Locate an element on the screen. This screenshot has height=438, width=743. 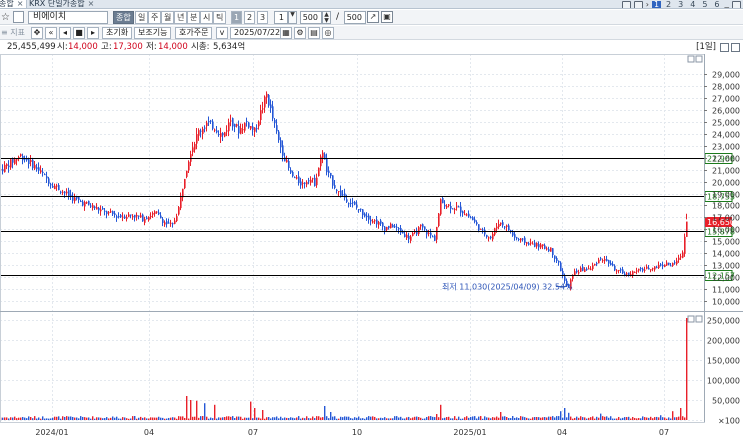
date-dropdown-icon: v is located at coordinates (222, 33).